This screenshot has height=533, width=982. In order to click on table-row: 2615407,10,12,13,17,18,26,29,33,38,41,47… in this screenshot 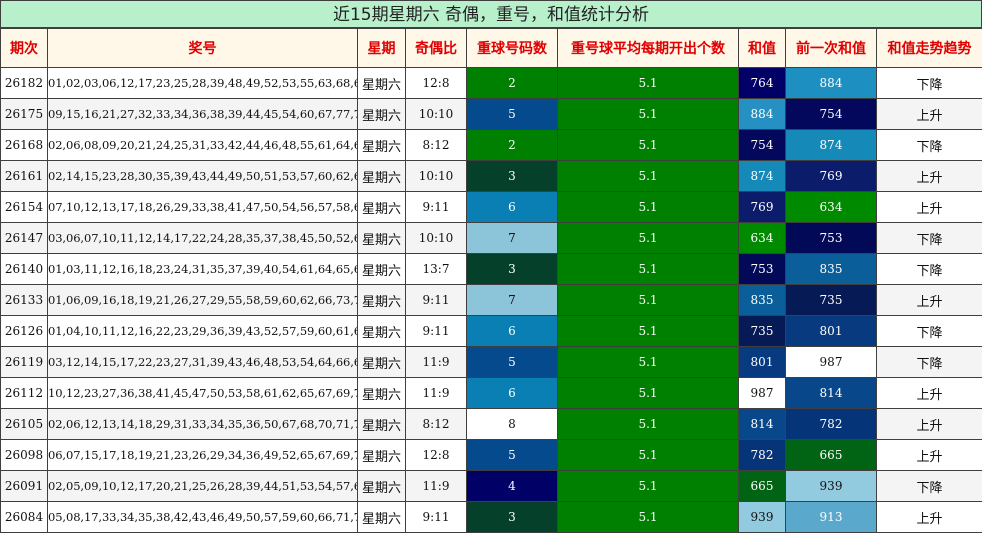, I will do `click(491, 207)`.